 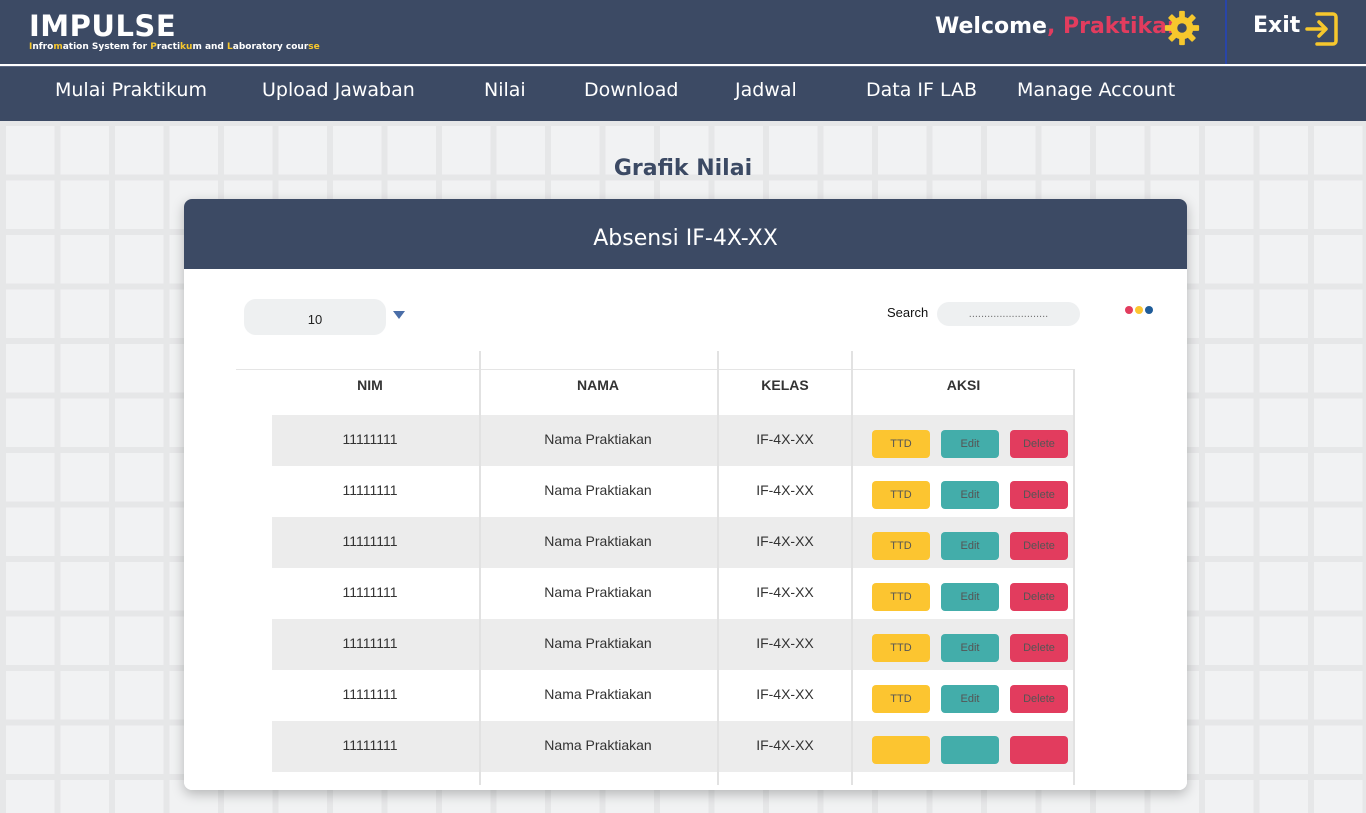 I want to click on subtitle-part: P, so click(x=153, y=47).